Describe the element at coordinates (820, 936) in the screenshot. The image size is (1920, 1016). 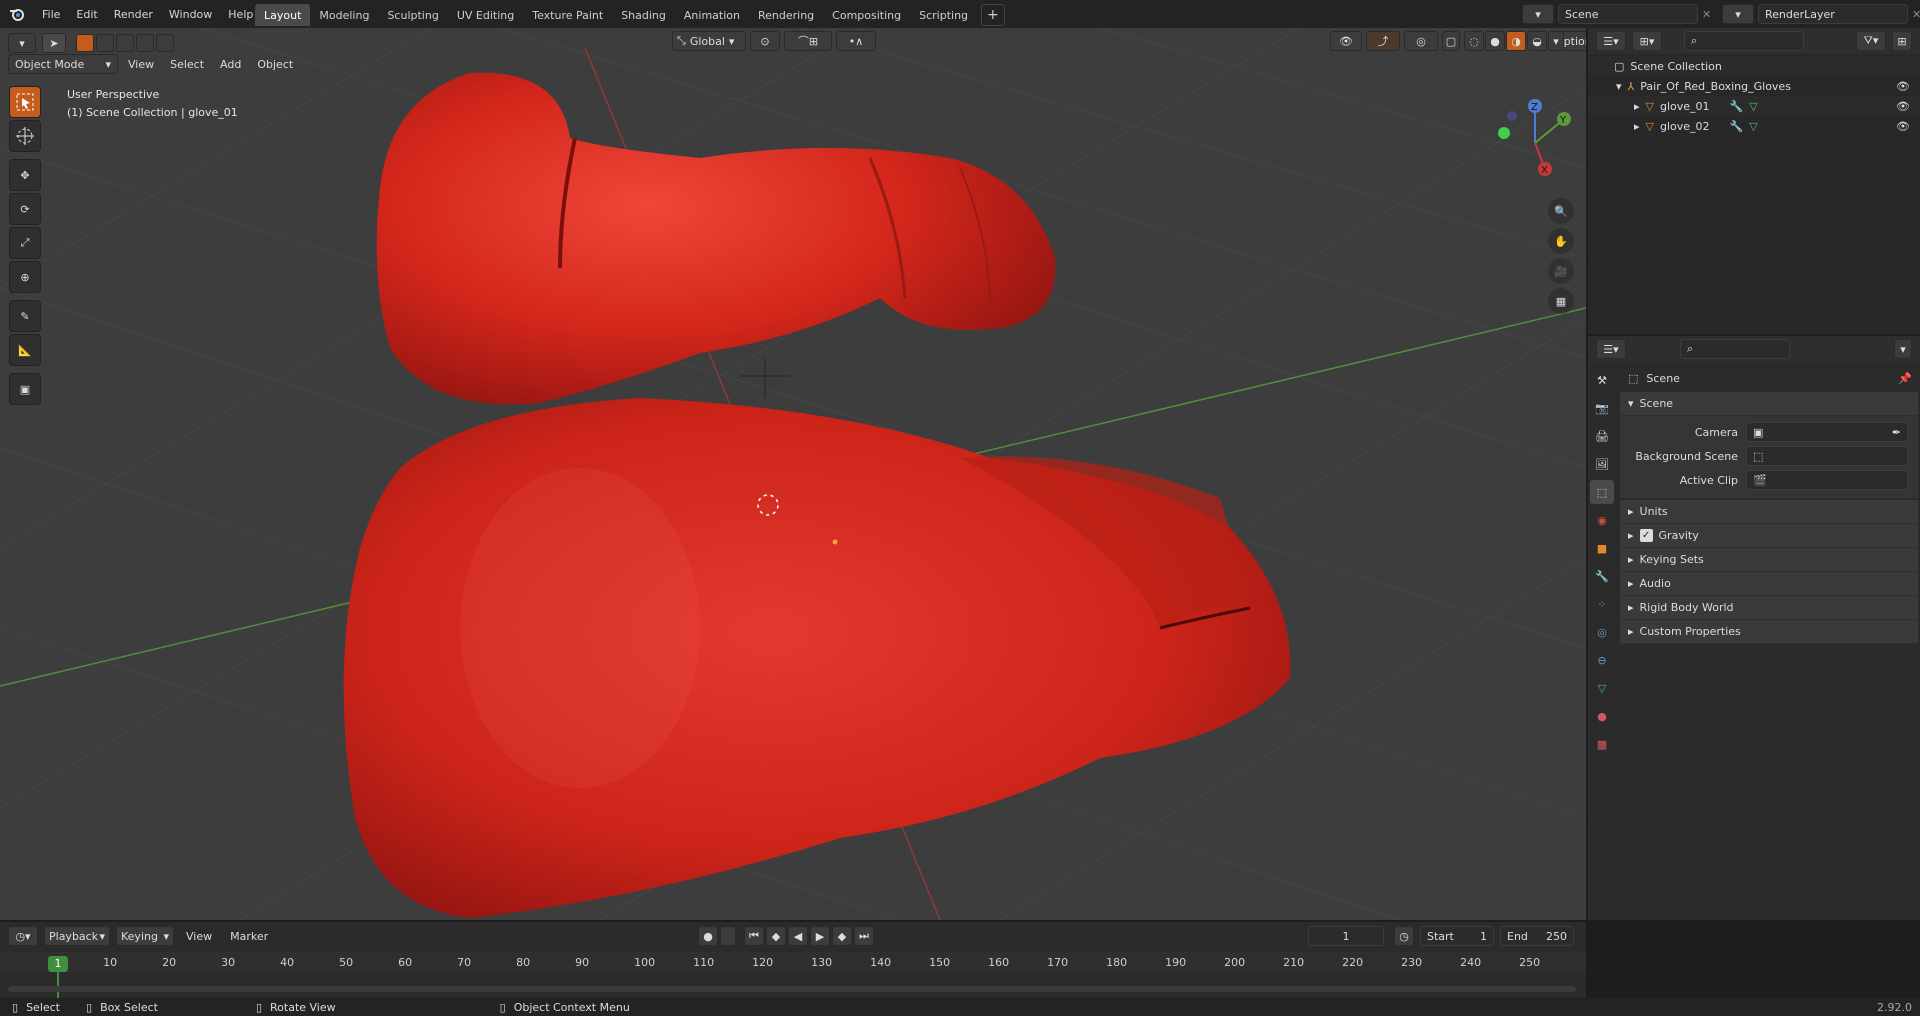
I see `play-icon: ▶` at that location.